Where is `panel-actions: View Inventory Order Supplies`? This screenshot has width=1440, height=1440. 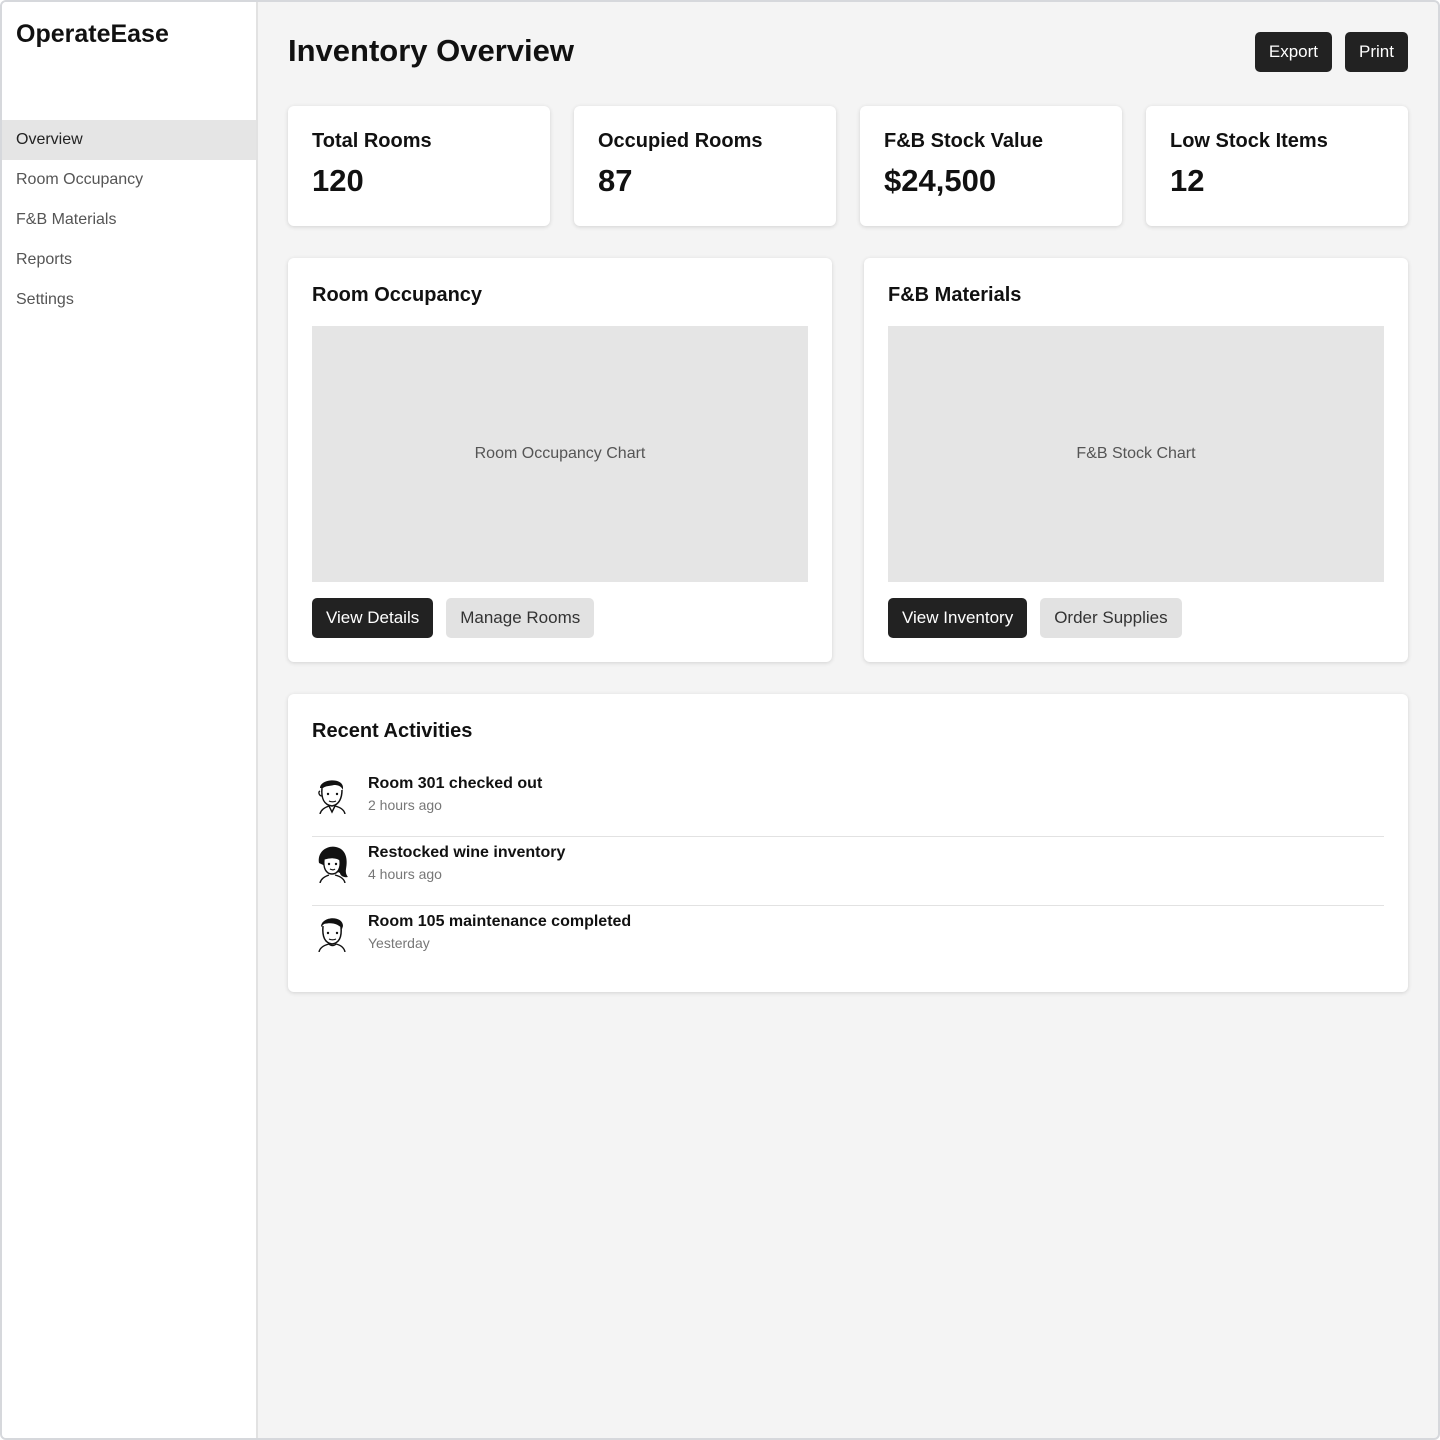
panel-actions: View Inventory Order Supplies is located at coordinates (1136, 618).